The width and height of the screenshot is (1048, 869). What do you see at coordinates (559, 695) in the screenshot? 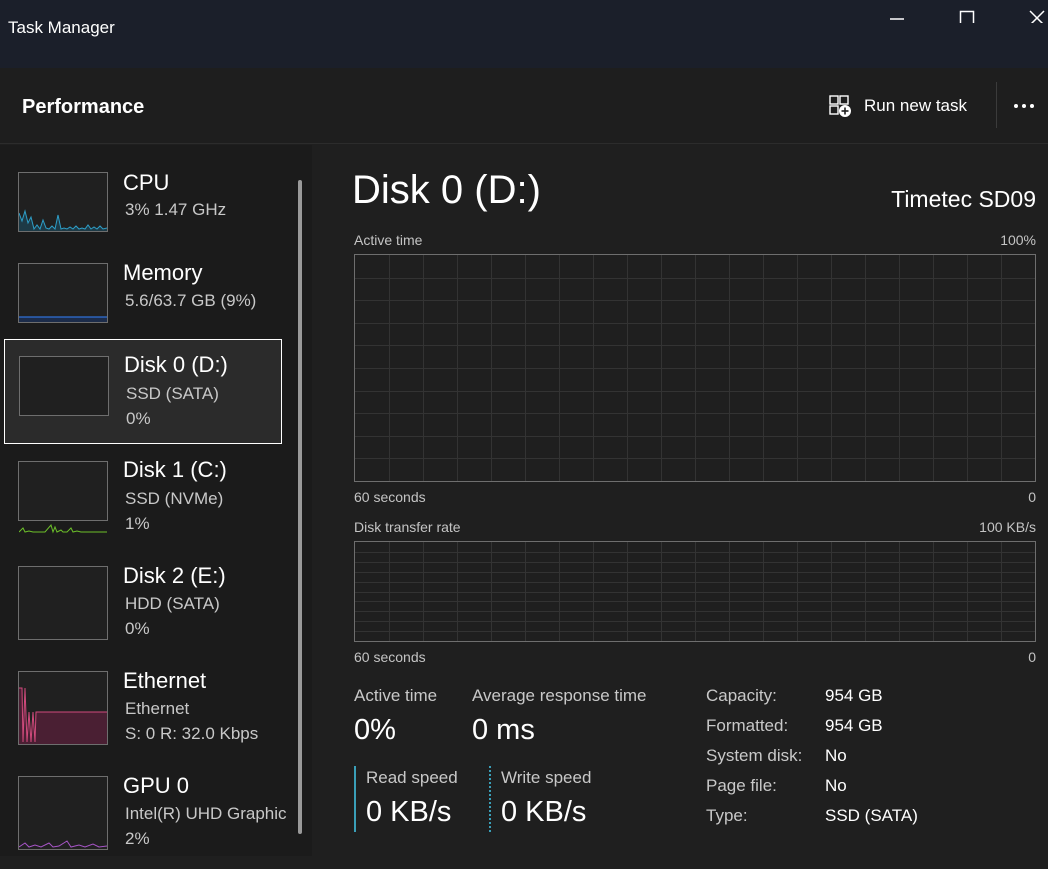
I see `avg-response-label: Average response time` at bounding box center [559, 695].